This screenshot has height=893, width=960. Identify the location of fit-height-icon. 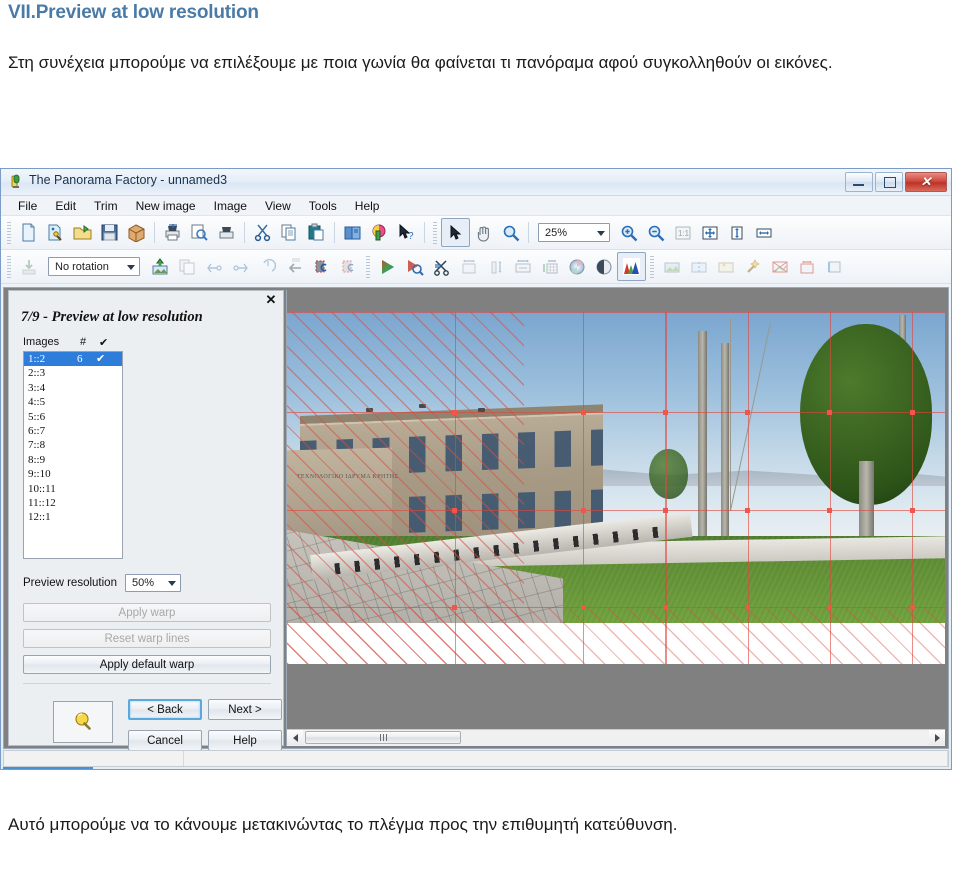
(736, 232).